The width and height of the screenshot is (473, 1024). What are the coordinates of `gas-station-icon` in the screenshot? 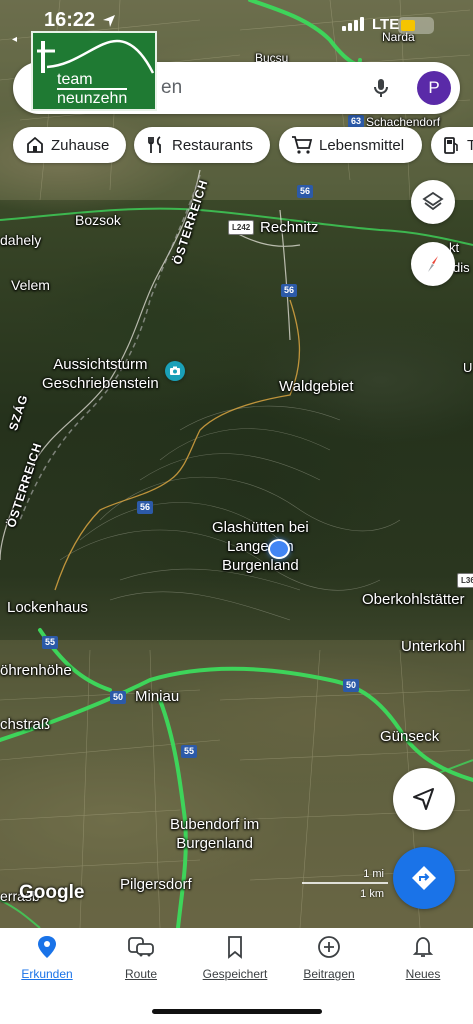 It's located at (451, 145).